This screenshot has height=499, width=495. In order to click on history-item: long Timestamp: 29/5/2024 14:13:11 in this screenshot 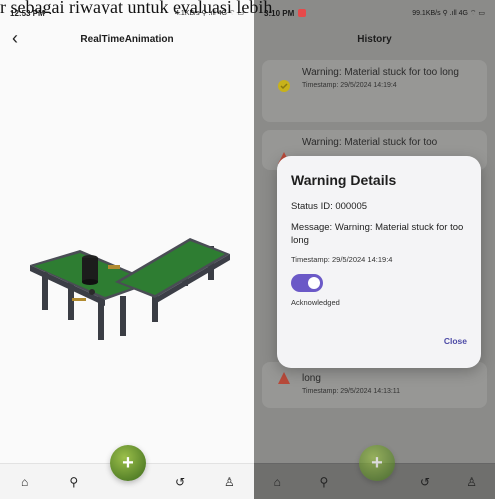, I will do `click(374, 385)`.